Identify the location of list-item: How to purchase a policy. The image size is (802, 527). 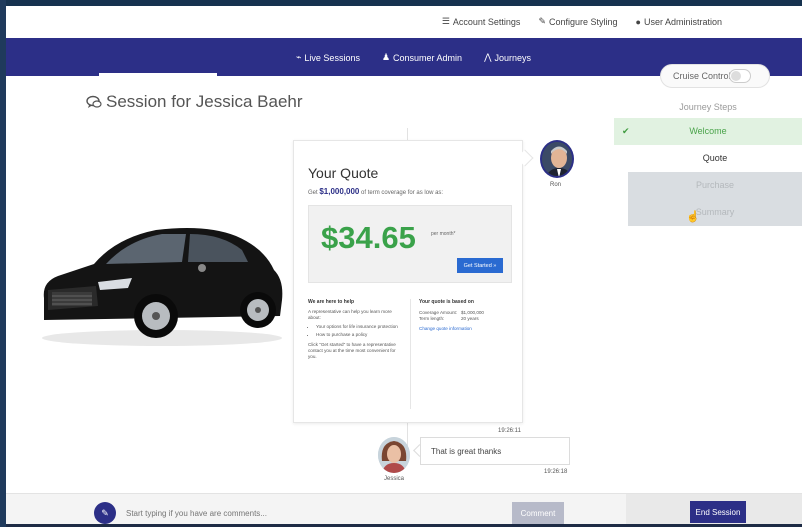
(360, 335).